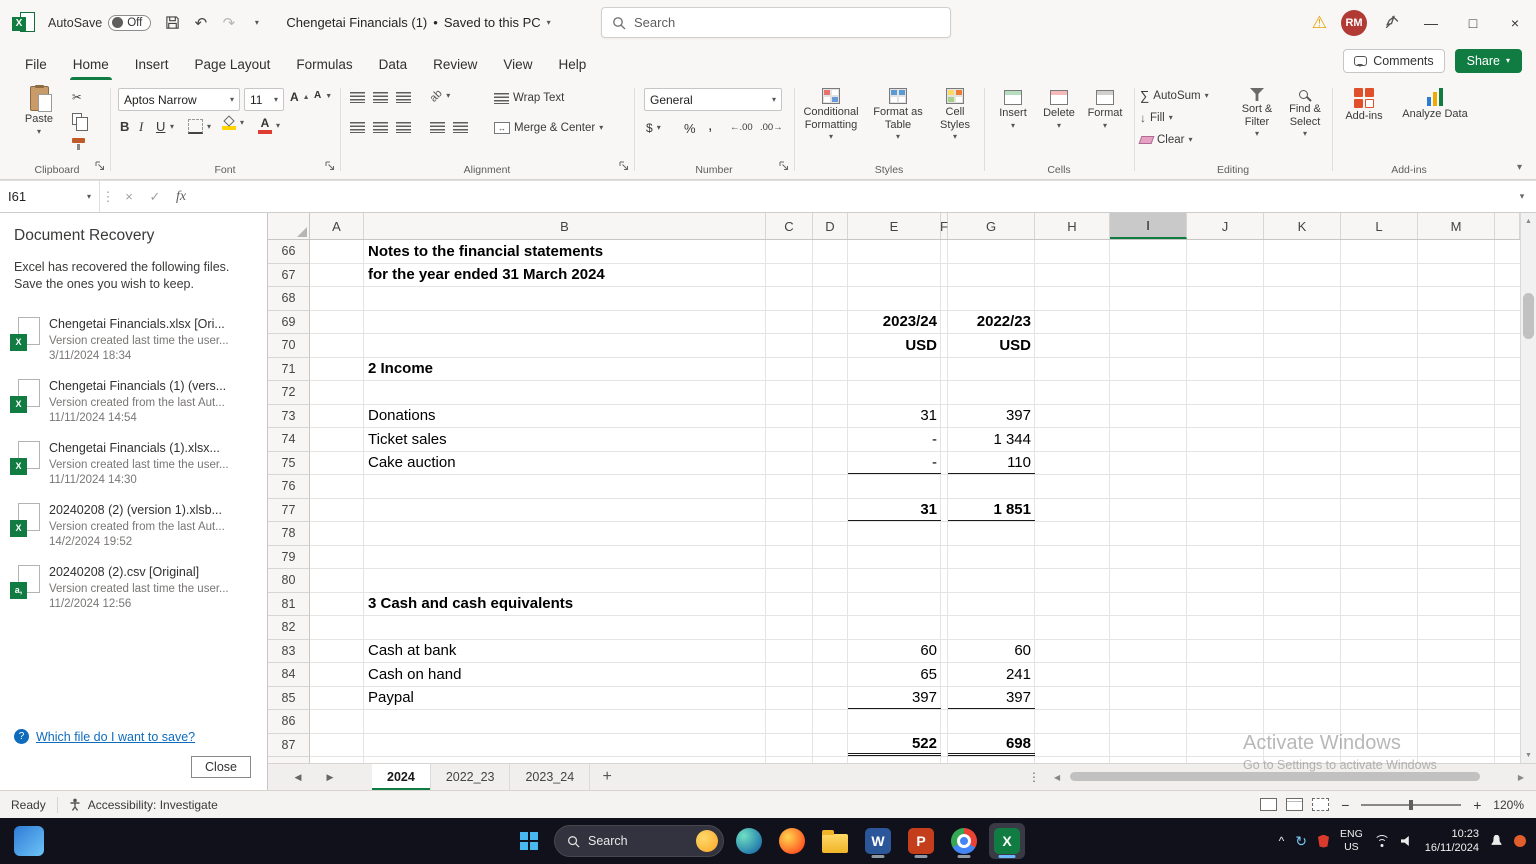 This screenshot has height=864, width=1536. I want to click on pin-icon, so click(1391, 22).